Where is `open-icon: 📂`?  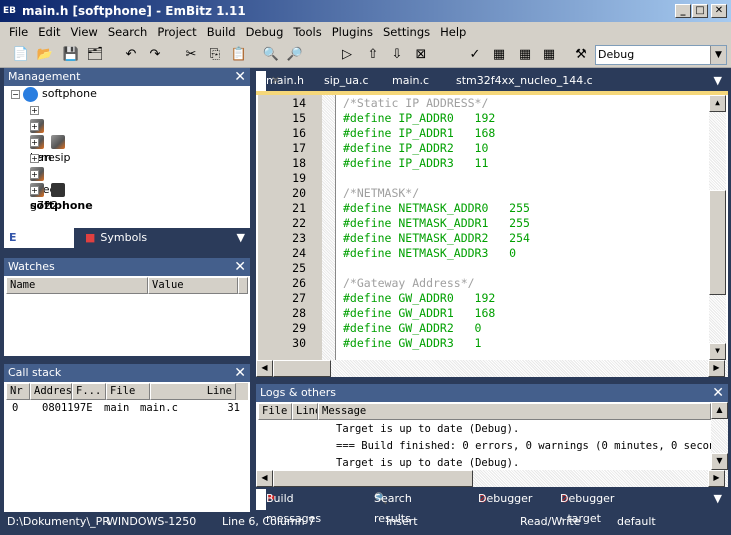 open-icon: 📂 is located at coordinates (45, 55).